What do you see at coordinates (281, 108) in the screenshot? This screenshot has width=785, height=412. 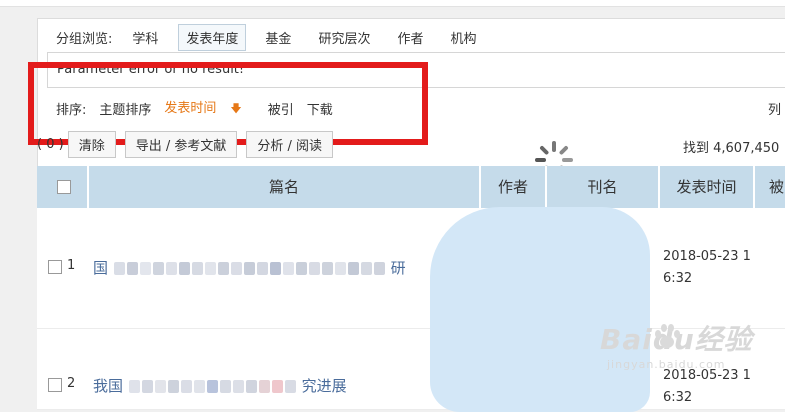 I see `sort-cited: 被引` at bounding box center [281, 108].